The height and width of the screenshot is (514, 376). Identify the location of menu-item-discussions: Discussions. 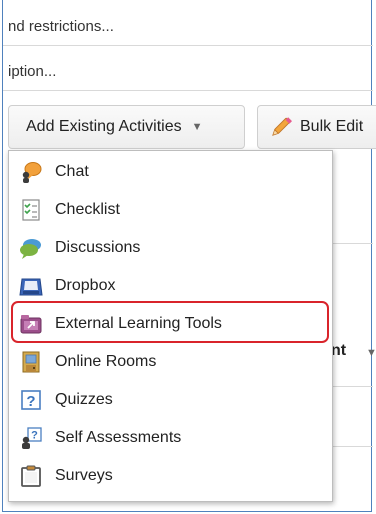
(170, 248).